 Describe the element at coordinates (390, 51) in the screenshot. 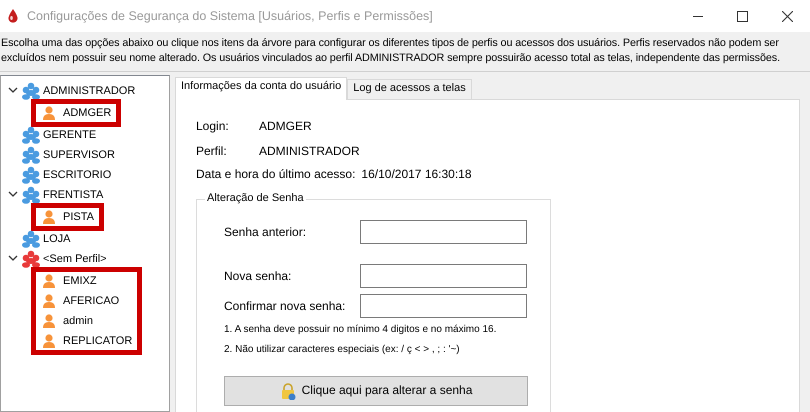

I see `description-text: Escolha uma das opções abaixo ou clique nos itens da árvore para configurar os diferentes tipos de perfis ou acessos dos usuários. Perfis reservados não podem ser excluídos nem possuir seu nome alterado. Os usuários vinculados ao perfil ADMINISTRADOR sempre possuirão acesso total as telas, independente das permissões.` at that location.